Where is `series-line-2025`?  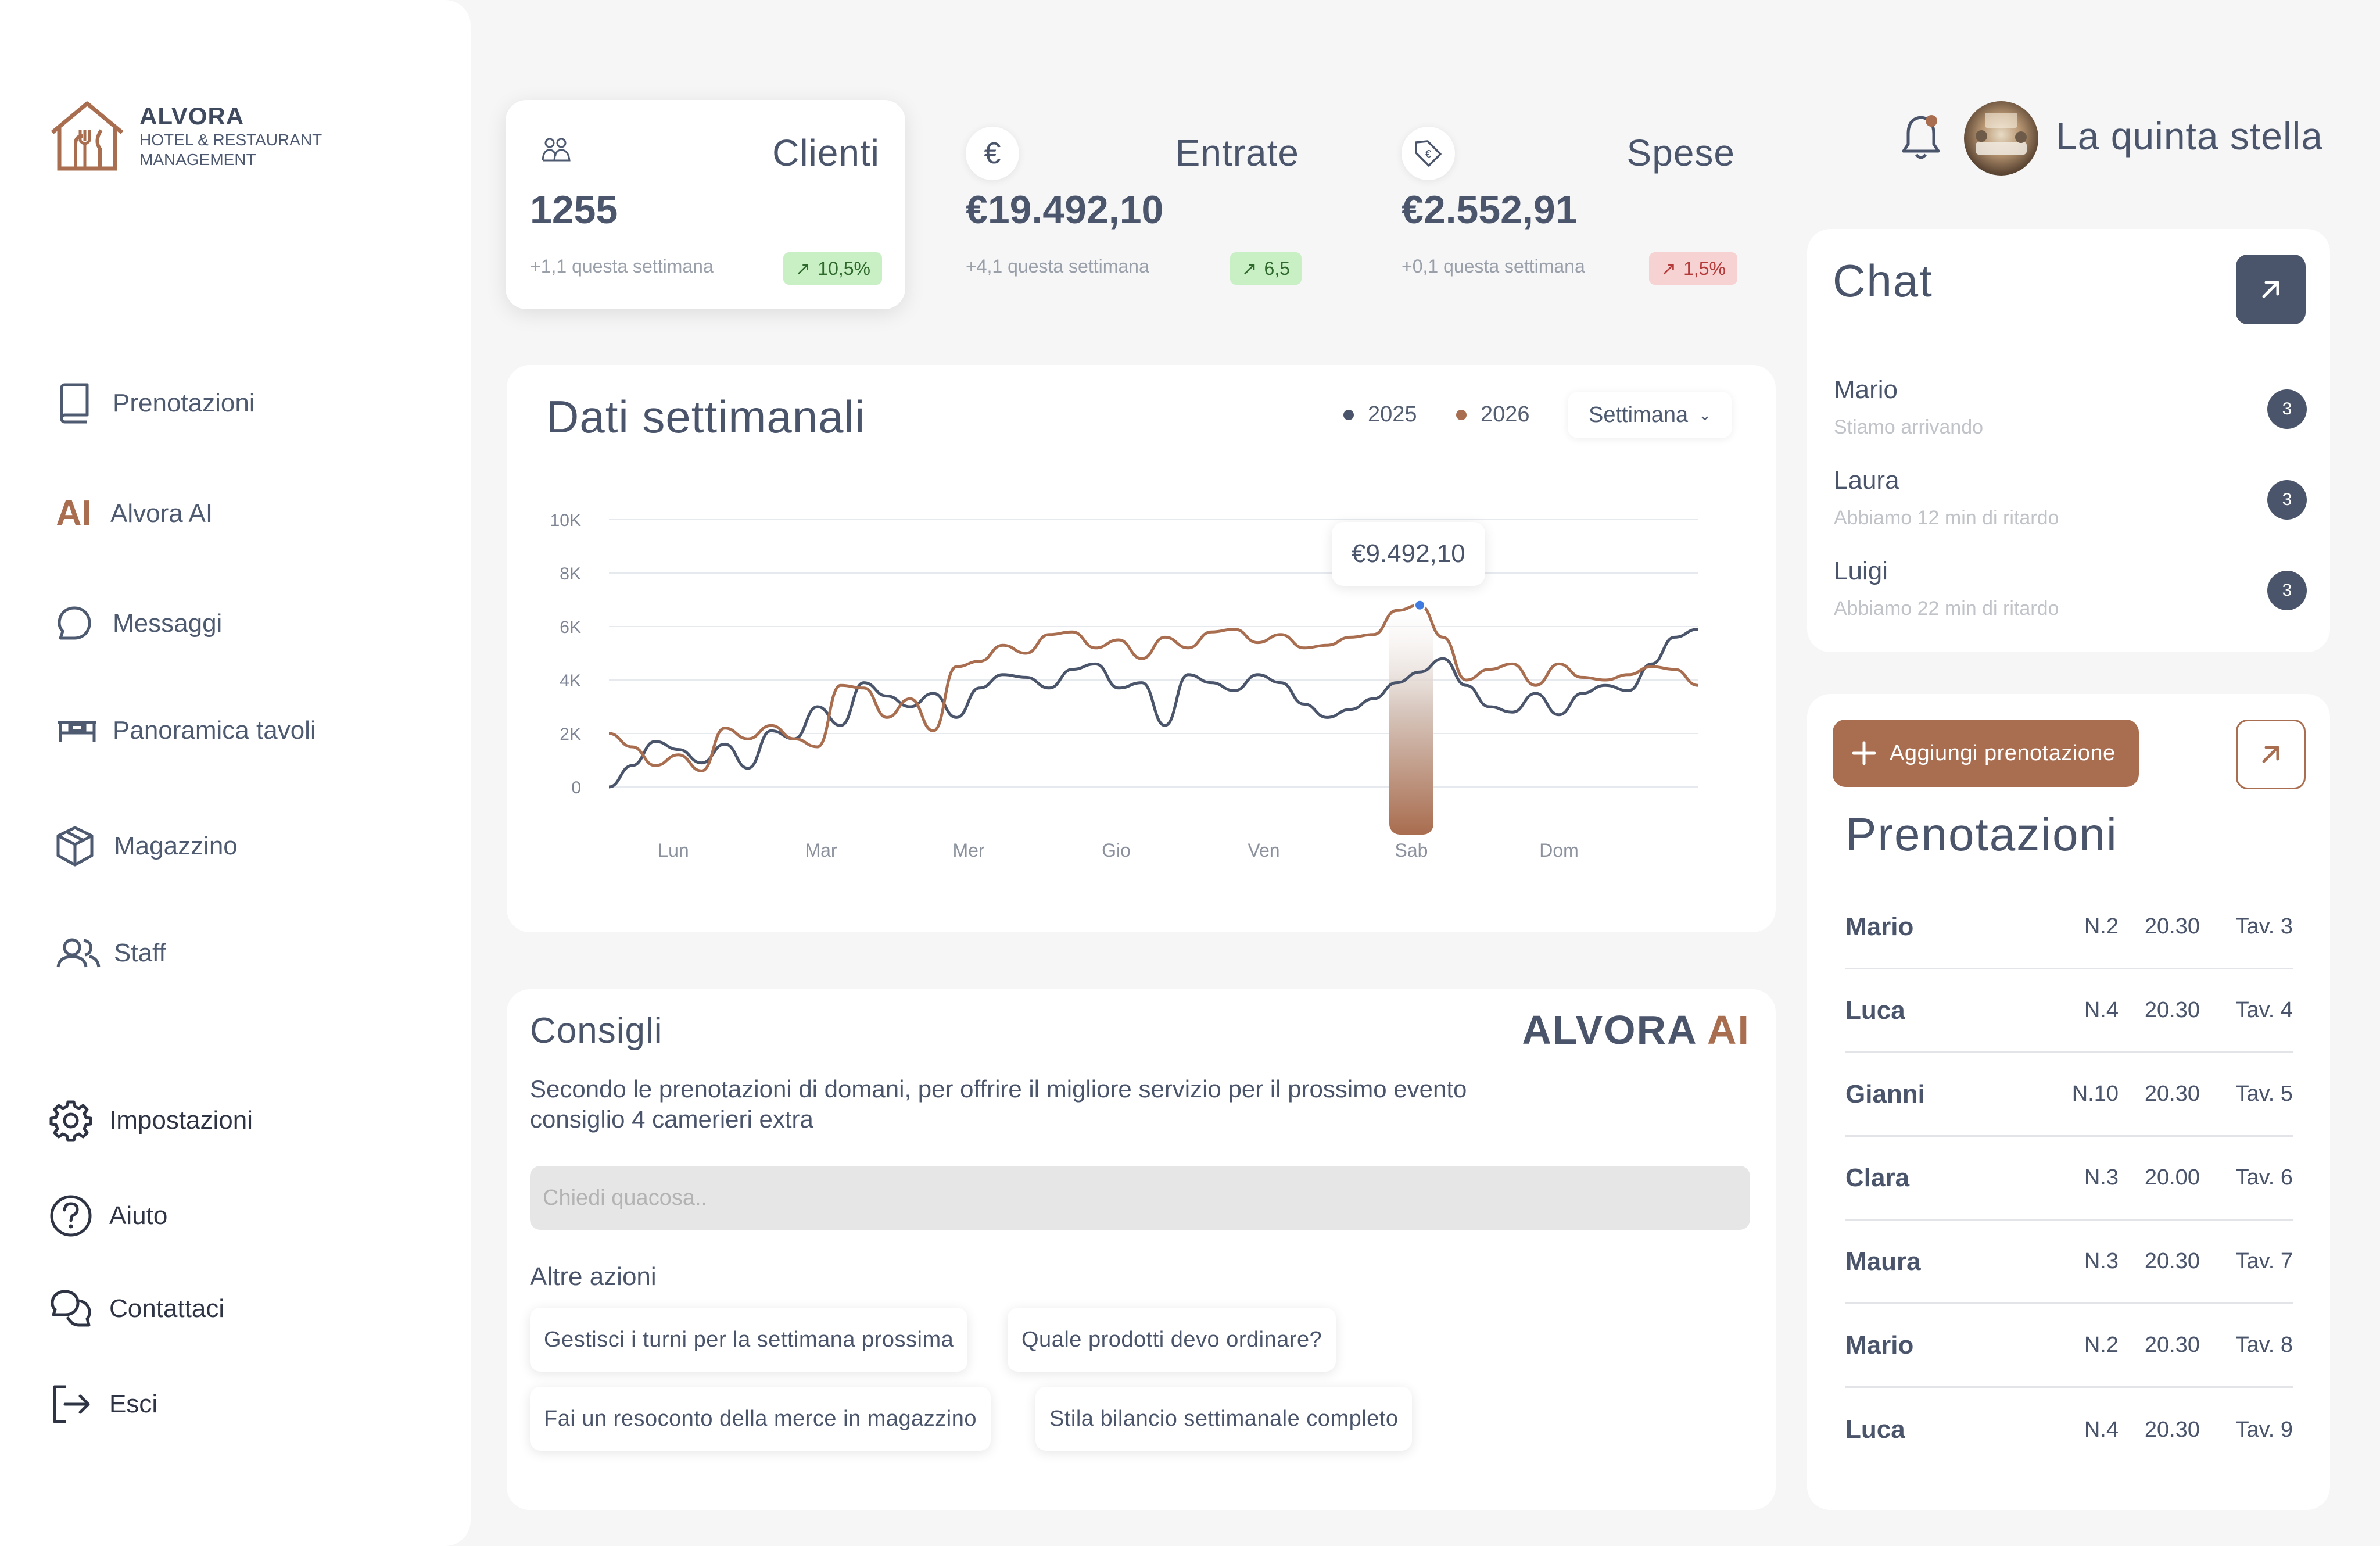 series-line-2025 is located at coordinates (1153, 708).